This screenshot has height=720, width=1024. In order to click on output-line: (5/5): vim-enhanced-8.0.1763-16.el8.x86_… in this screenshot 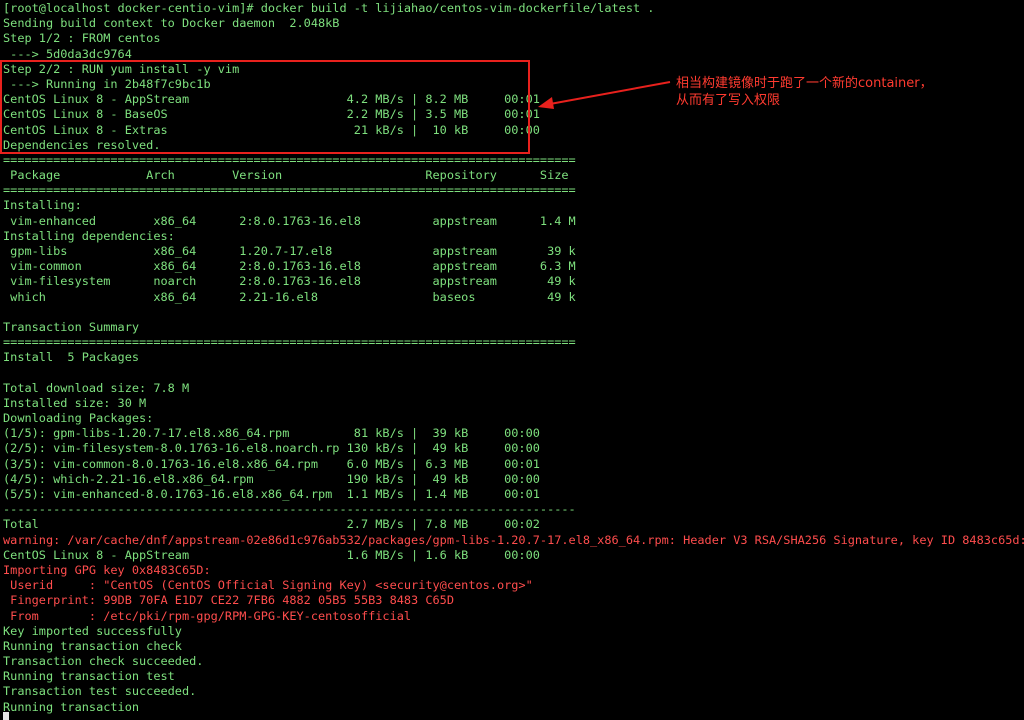, I will do `click(271, 494)`.